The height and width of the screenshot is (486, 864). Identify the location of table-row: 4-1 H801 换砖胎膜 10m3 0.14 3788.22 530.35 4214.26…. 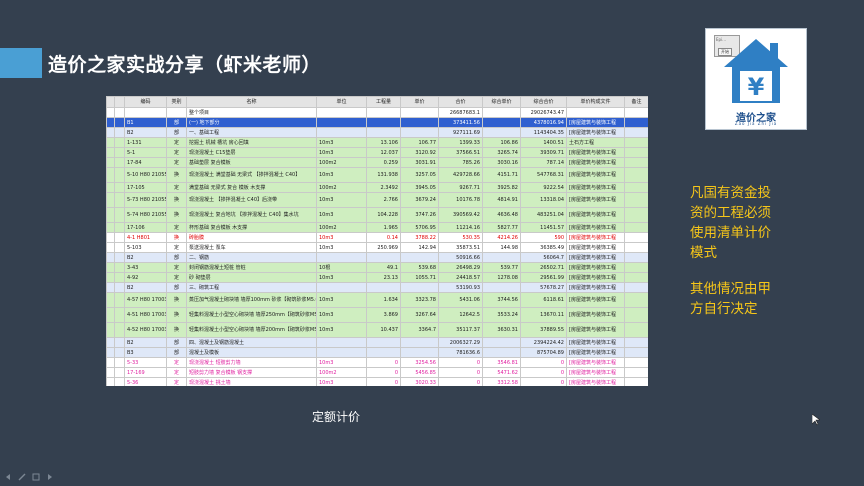
(377, 237).